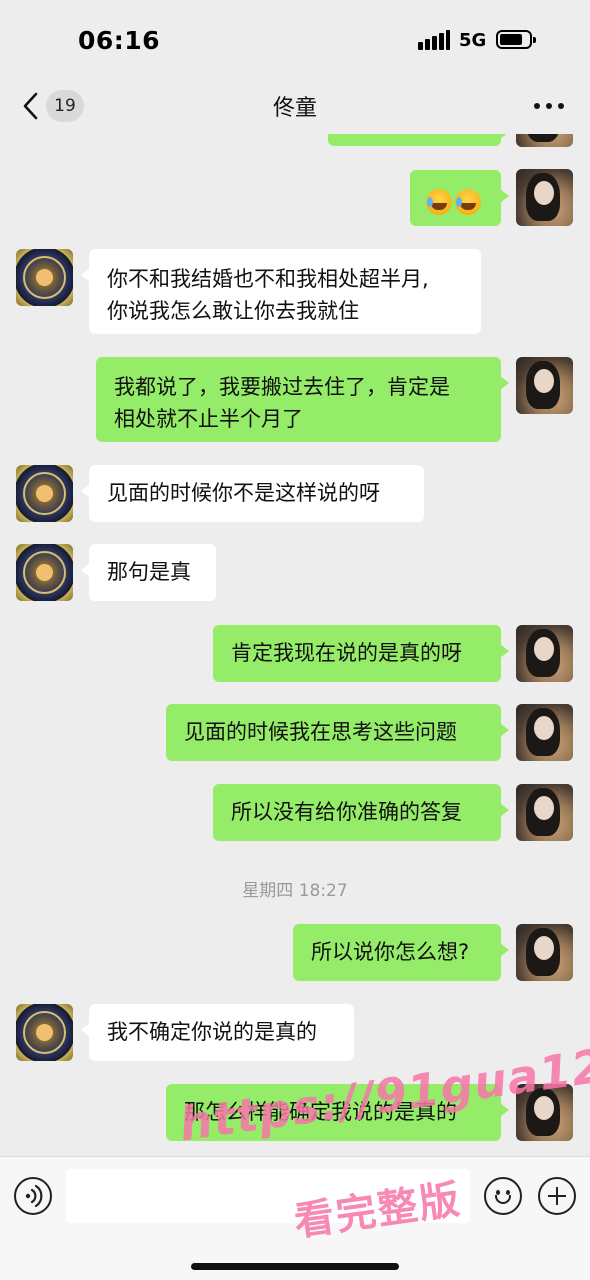 The height and width of the screenshot is (1280, 590). What do you see at coordinates (233, 311) in the screenshot?
I see `message-text: 你说我怎么敢让你去我就住` at bounding box center [233, 311].